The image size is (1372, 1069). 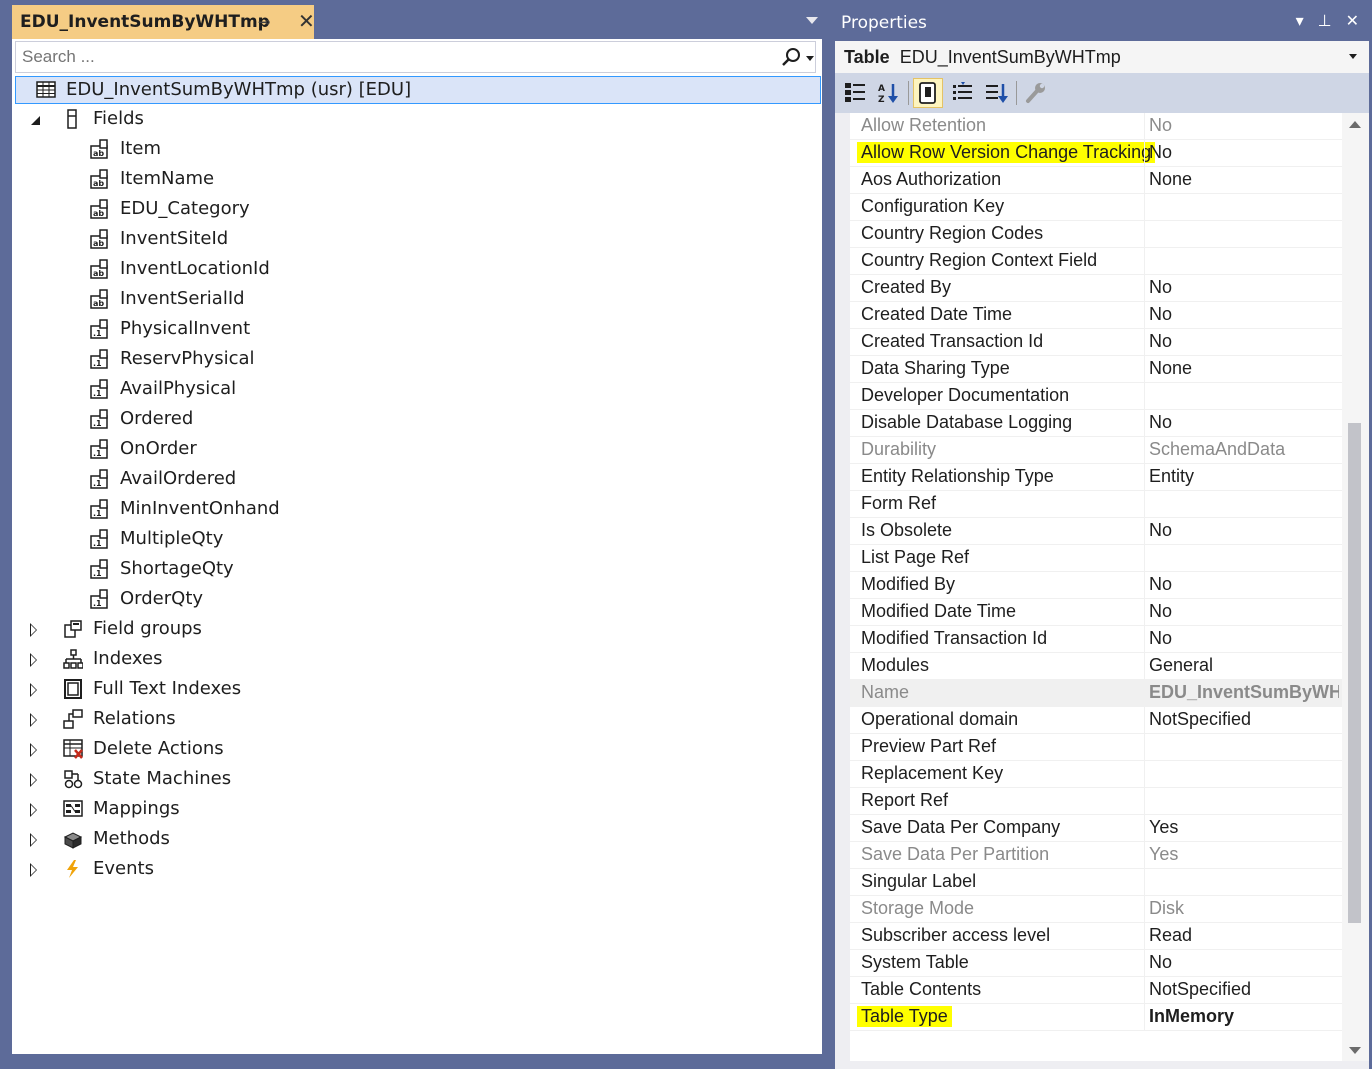 I want to click on scroll-up-icon, so click(x=1355, y=124).